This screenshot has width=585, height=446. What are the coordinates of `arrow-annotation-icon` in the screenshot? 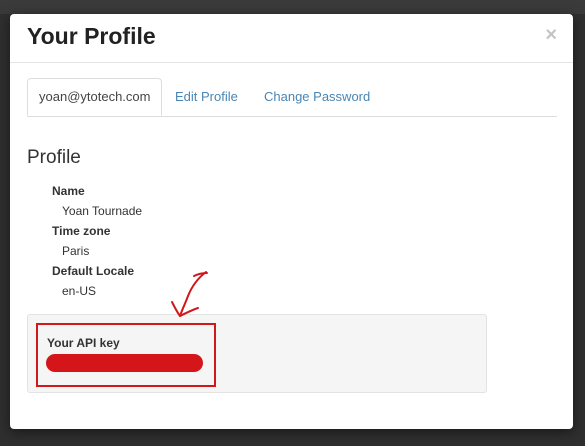 It's located at (189, 294).